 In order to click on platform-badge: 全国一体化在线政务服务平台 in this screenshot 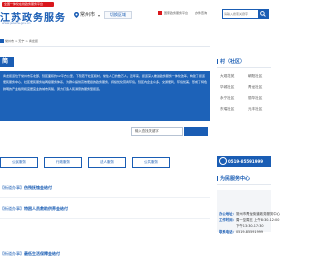, I will do `click(28, 4)`.